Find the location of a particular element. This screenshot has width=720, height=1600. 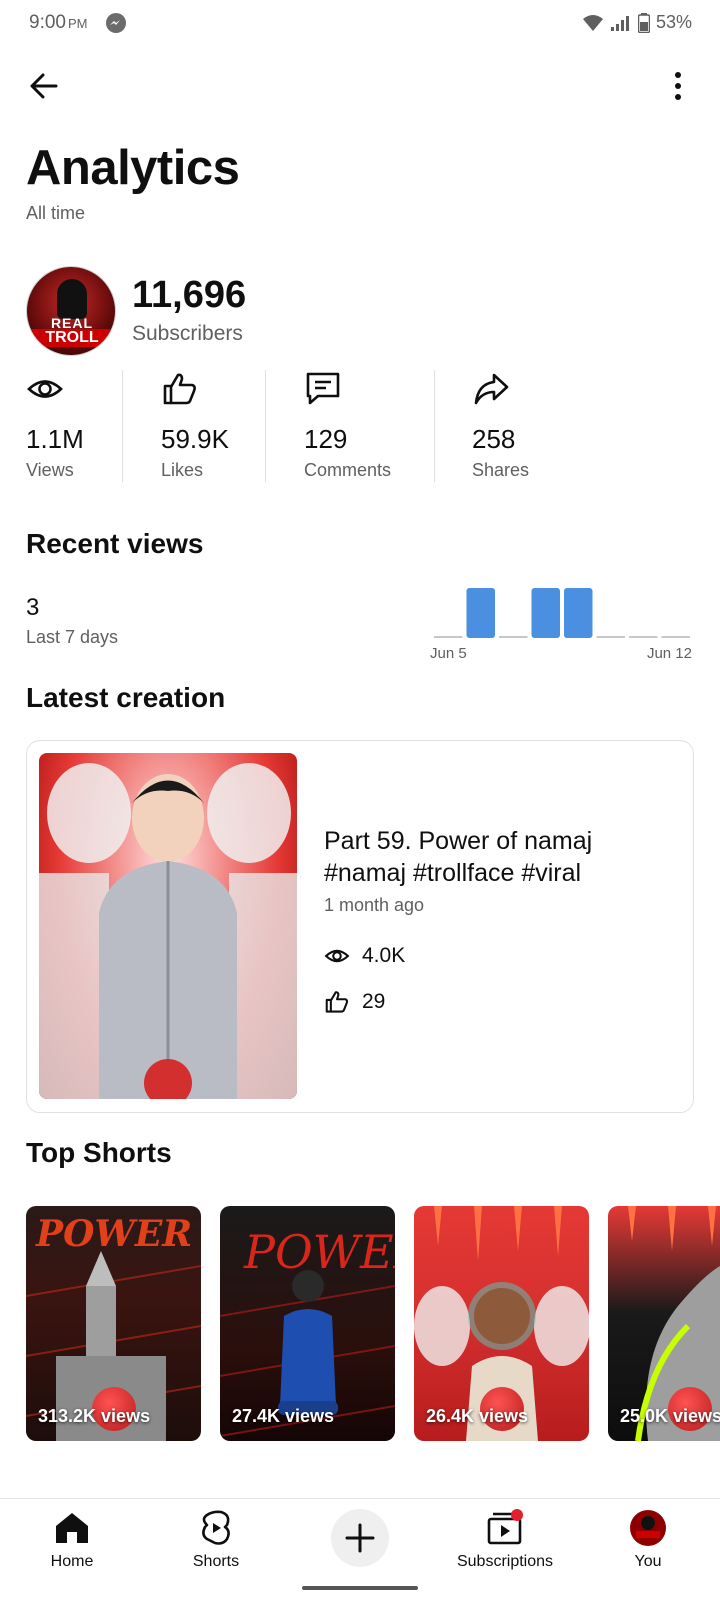

top-shorts-title: Top Shorts is located at coordinates (99, 1152).